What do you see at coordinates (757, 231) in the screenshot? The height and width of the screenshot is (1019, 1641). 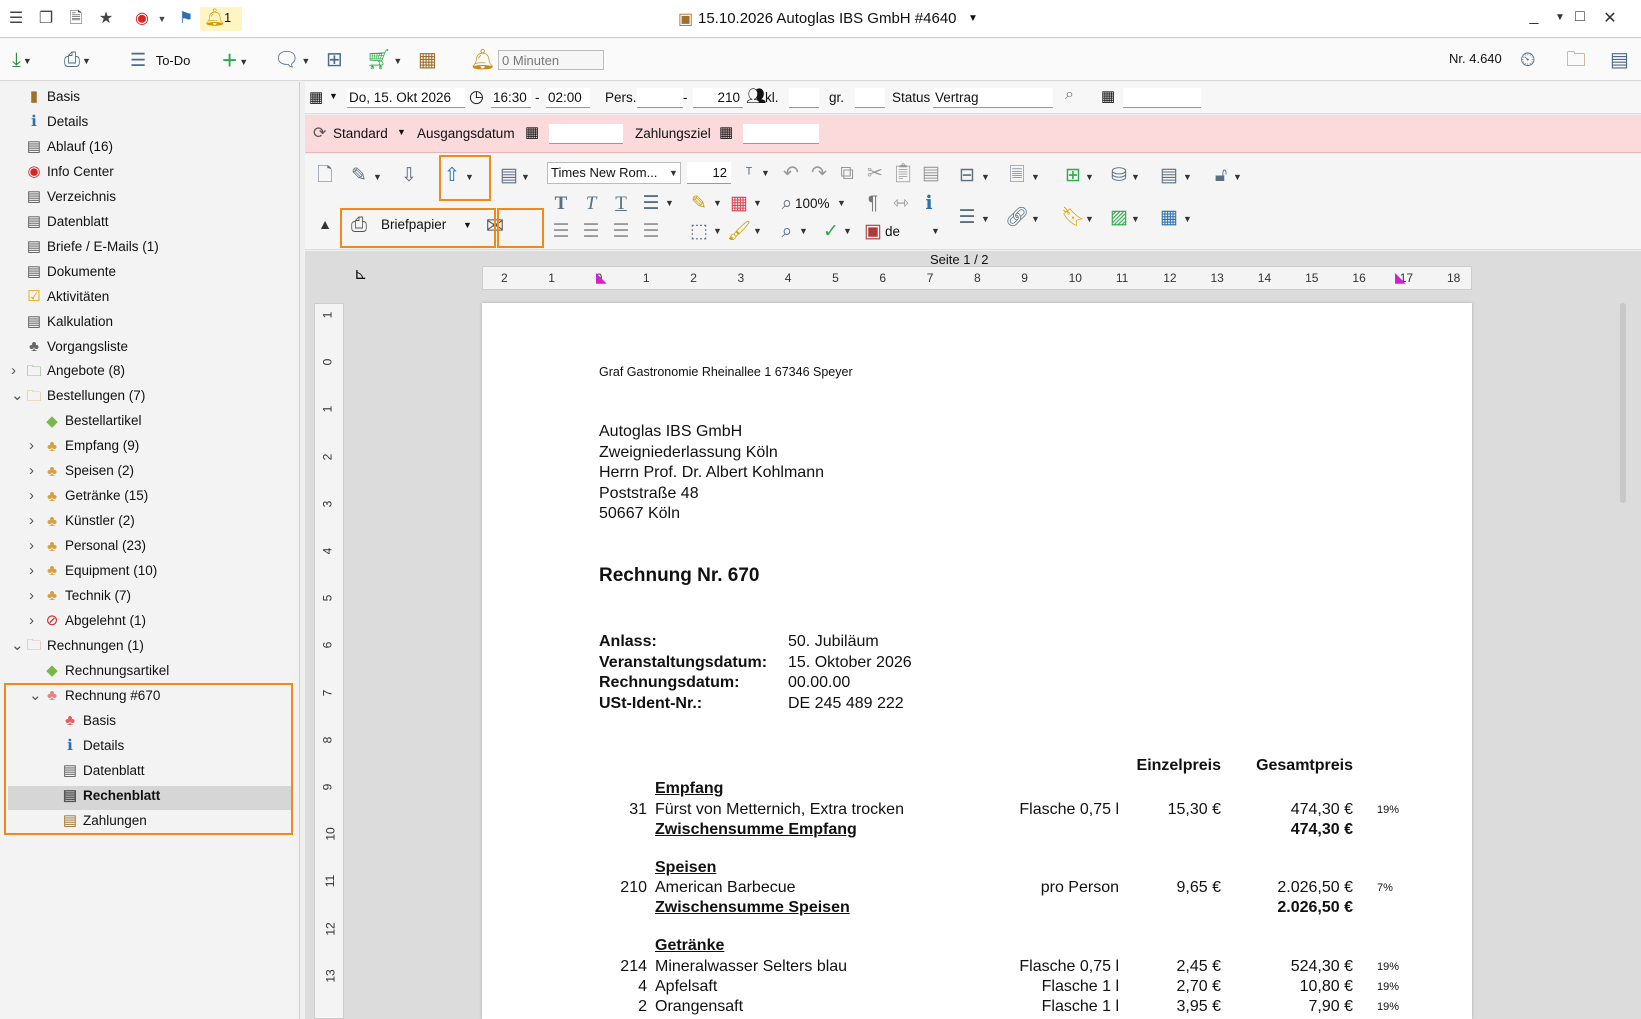 I see `painter-dropdown-icon: ▼` at bounding box center [757, 231].